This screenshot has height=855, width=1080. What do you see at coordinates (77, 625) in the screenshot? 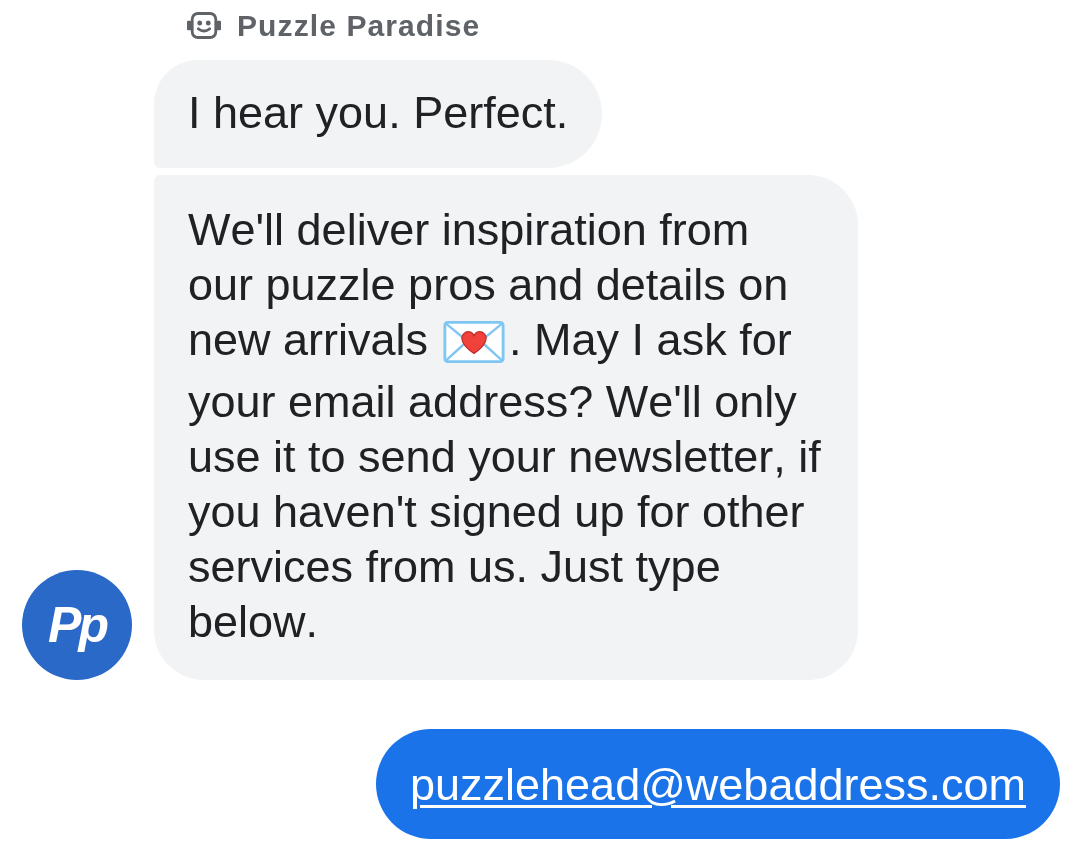
I see `brand-logo: Pp` at bounding box center [77, 625].